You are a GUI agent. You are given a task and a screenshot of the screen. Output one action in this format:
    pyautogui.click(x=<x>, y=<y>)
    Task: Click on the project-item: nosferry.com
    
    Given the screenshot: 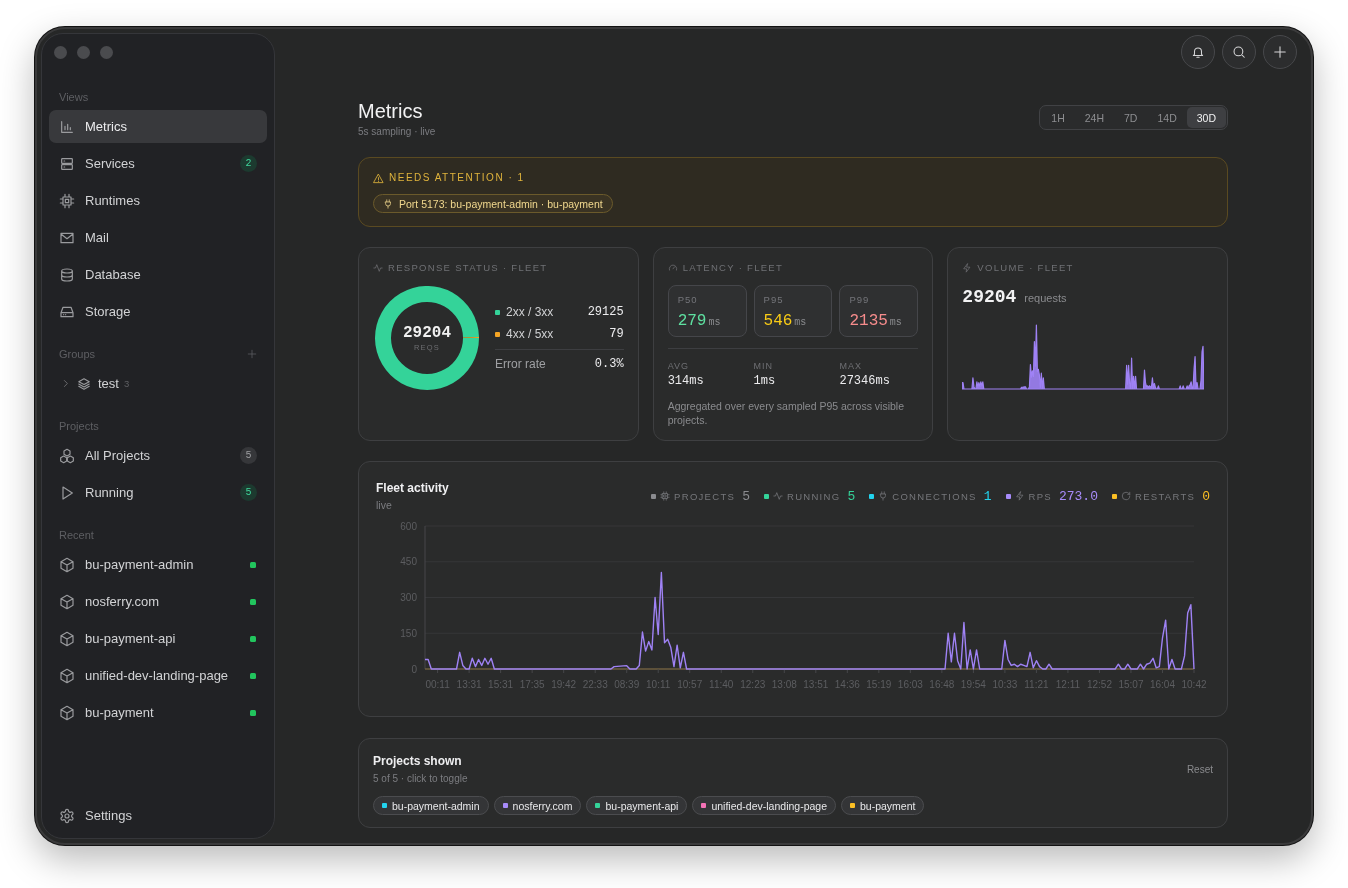 What is the action you would take?
    pyautogui.click(x=158, y=601)
    